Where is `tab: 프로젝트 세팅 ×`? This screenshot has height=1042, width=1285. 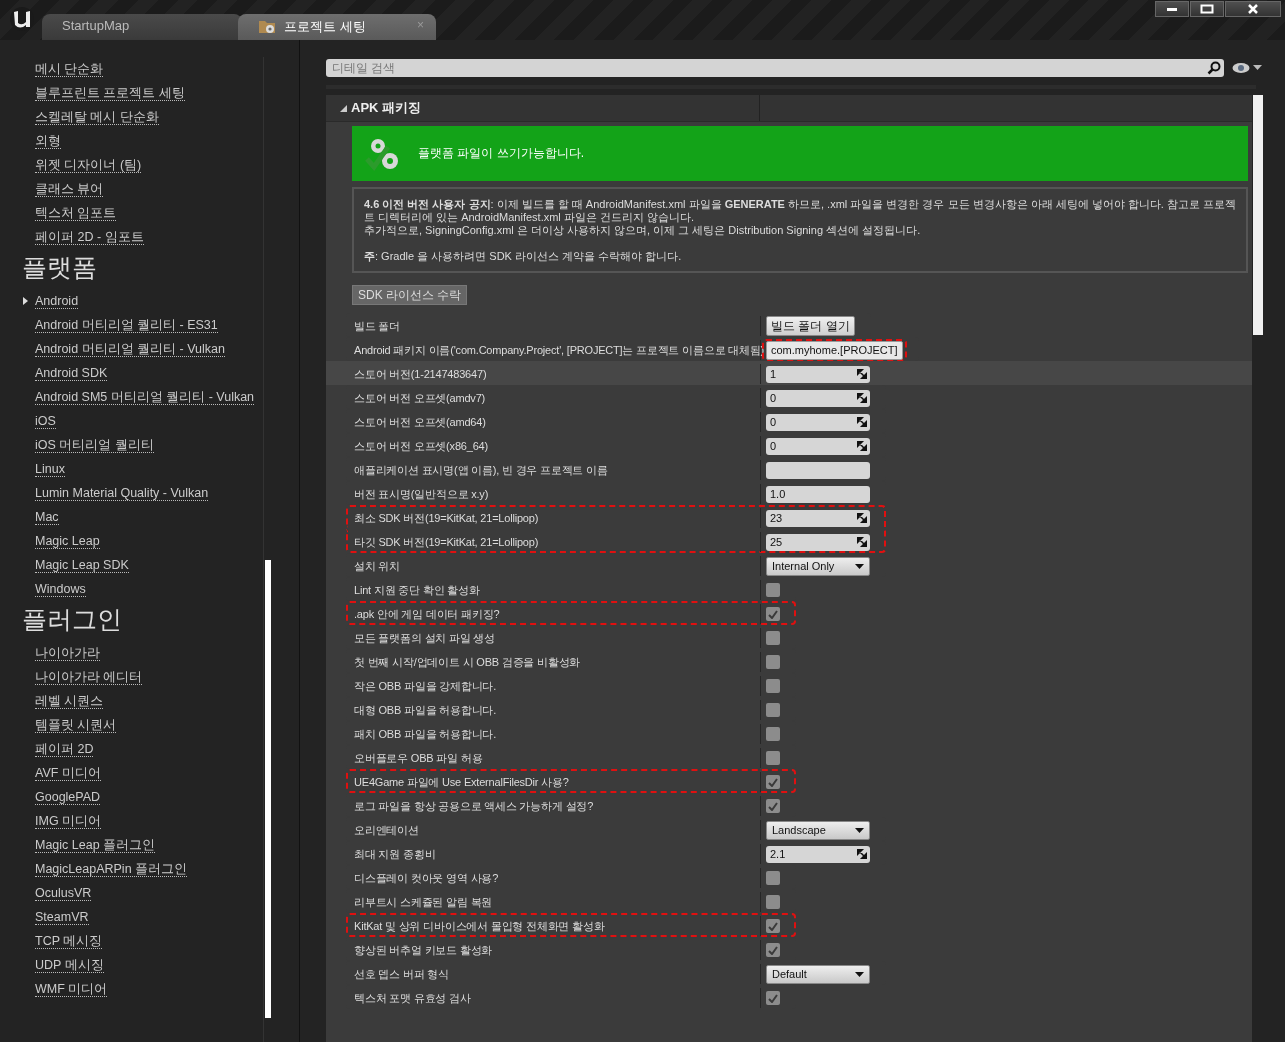 tab: 프로젝트 세팅 × is located at coordinates (337, 27).